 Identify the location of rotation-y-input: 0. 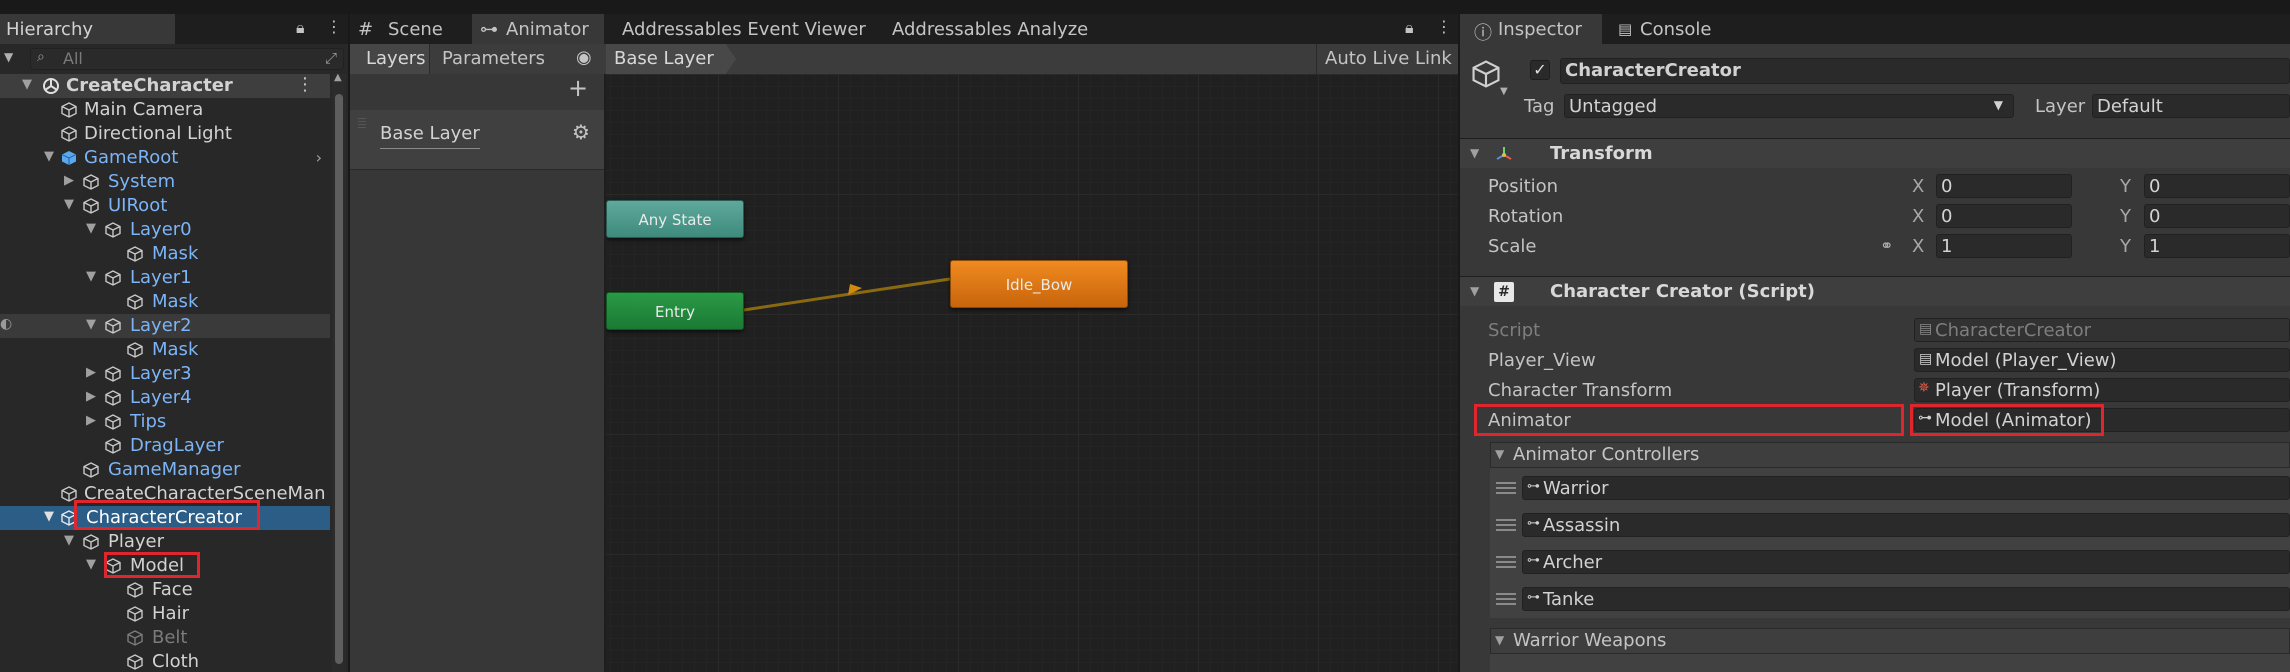
(2217, 216).